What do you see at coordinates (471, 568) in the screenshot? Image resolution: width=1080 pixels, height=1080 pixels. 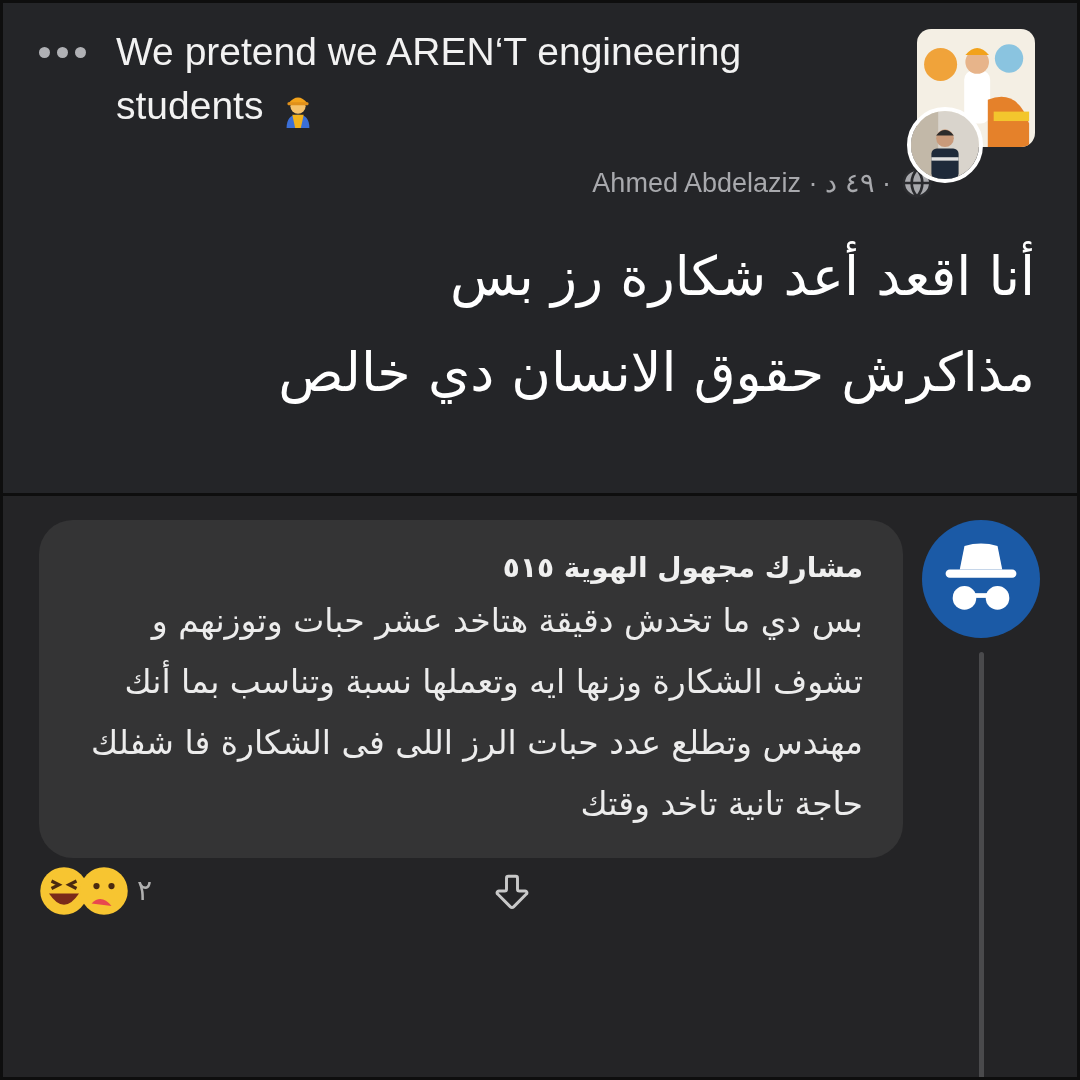 I see `commenter-name: مشارك مجهول الهوية ٥١٥` at bounding box center [471, 568].